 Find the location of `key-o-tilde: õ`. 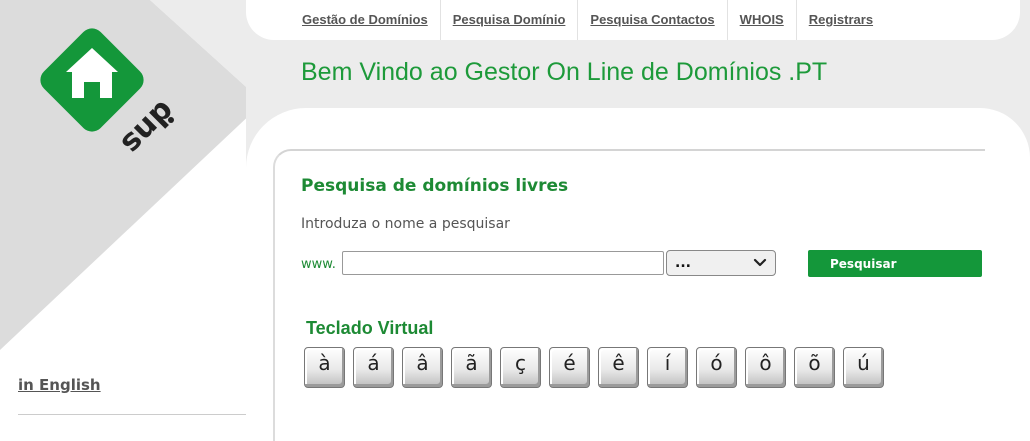

key-o-tilde: õ is located at coordinates (814, 367).